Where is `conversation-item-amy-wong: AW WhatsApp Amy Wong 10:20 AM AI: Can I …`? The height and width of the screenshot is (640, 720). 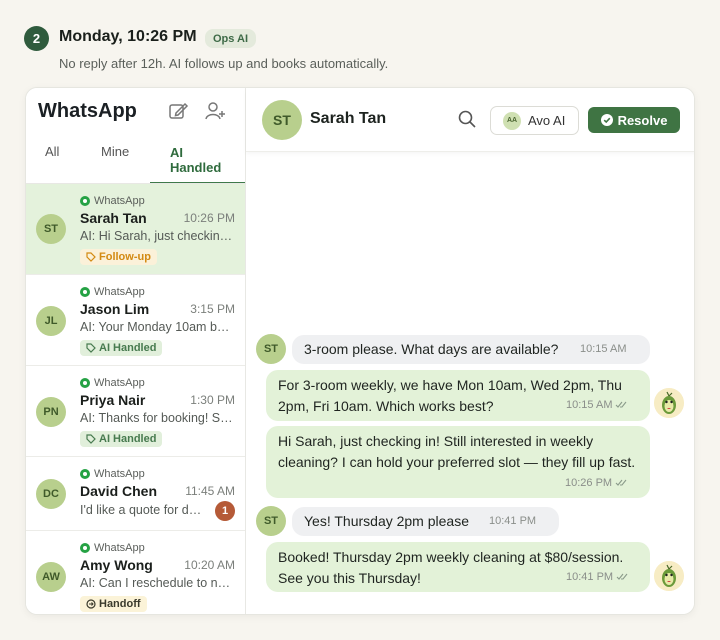
conversation-item-amy-wong: AW WhatsApp Amy Wong 10:20 AM AI: Can I … is located at coordinates (135, 572).